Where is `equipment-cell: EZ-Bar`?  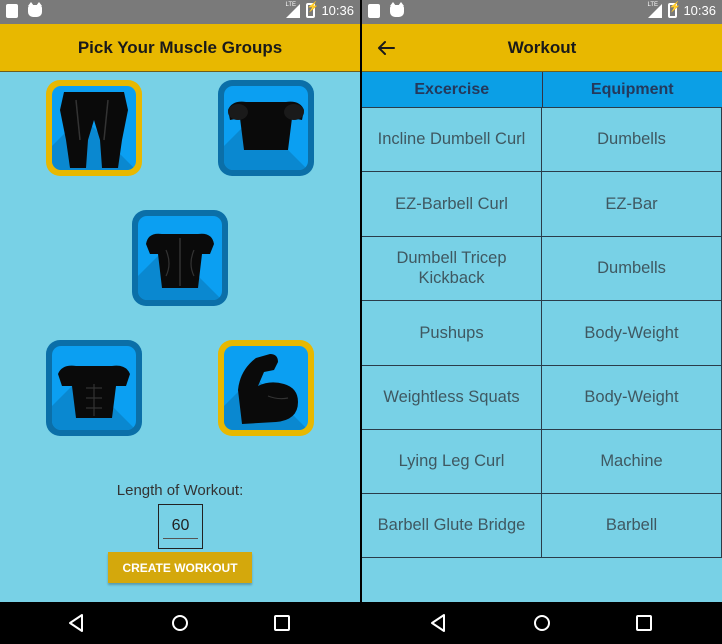 equipment-cell: EZ-Bar is located at coordinates (632, 204).